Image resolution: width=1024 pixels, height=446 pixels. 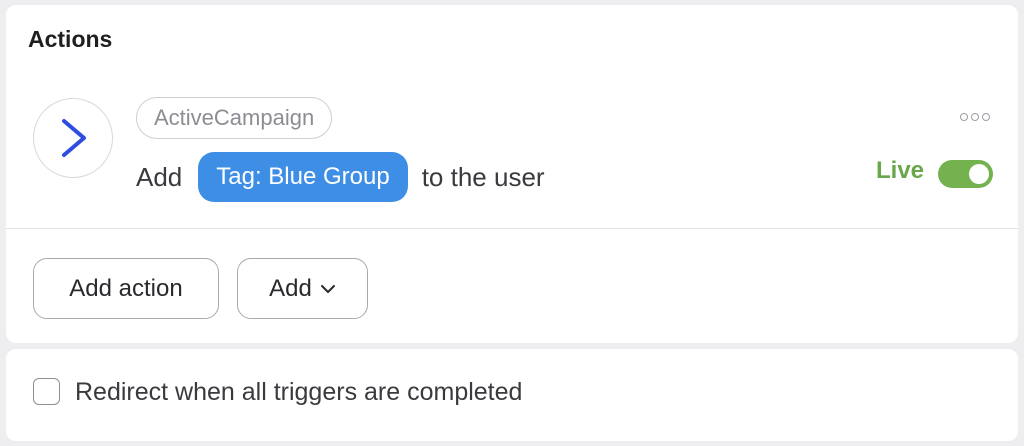 I want to click on provider-badge: ActiveCampaign, so click(x=234, y=118).